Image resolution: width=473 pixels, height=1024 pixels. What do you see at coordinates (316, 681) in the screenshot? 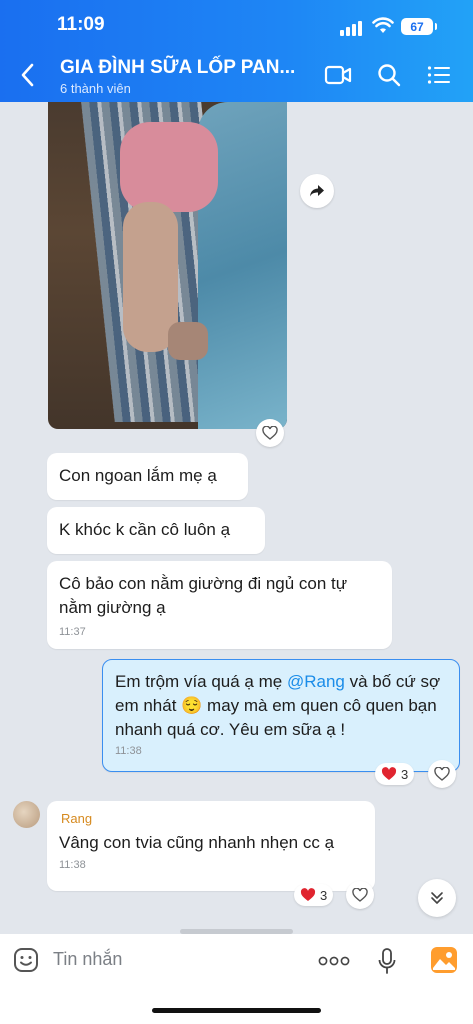
I see `mention-link: @Rang` at bounding box center [316, 681].